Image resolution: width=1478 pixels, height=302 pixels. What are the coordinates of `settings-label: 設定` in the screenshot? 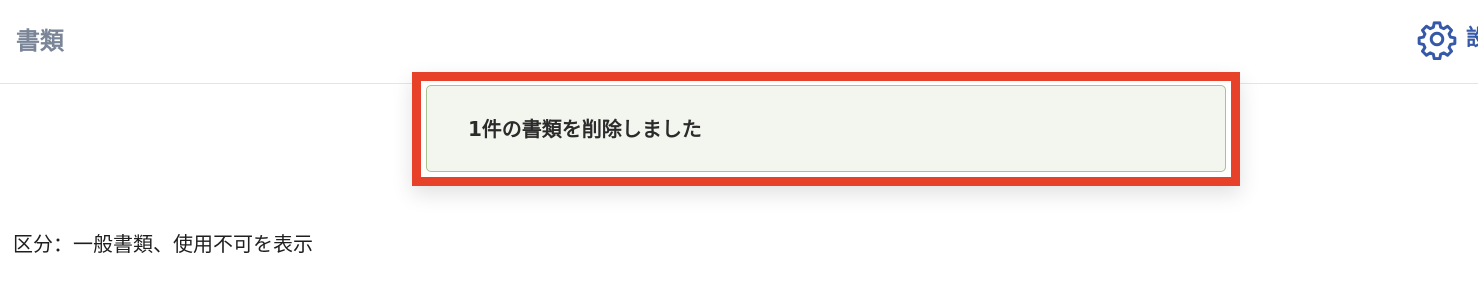 It's located at (1472, 38).